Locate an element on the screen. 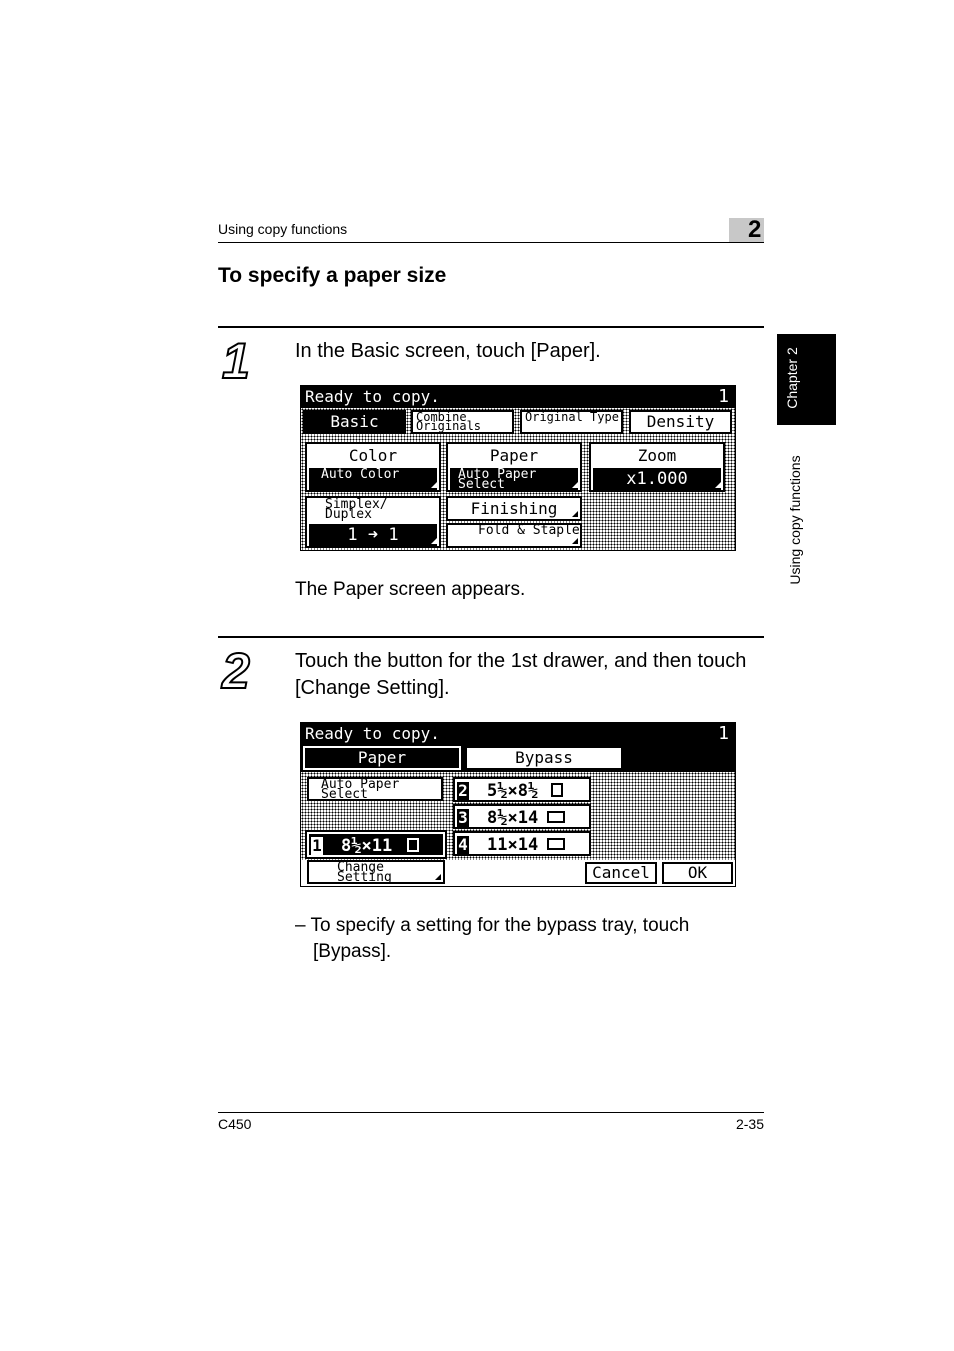 This screenshot has width=954, height=1351. simplex-label: Simplex/ Duplex is located at coordinates (356, 509).